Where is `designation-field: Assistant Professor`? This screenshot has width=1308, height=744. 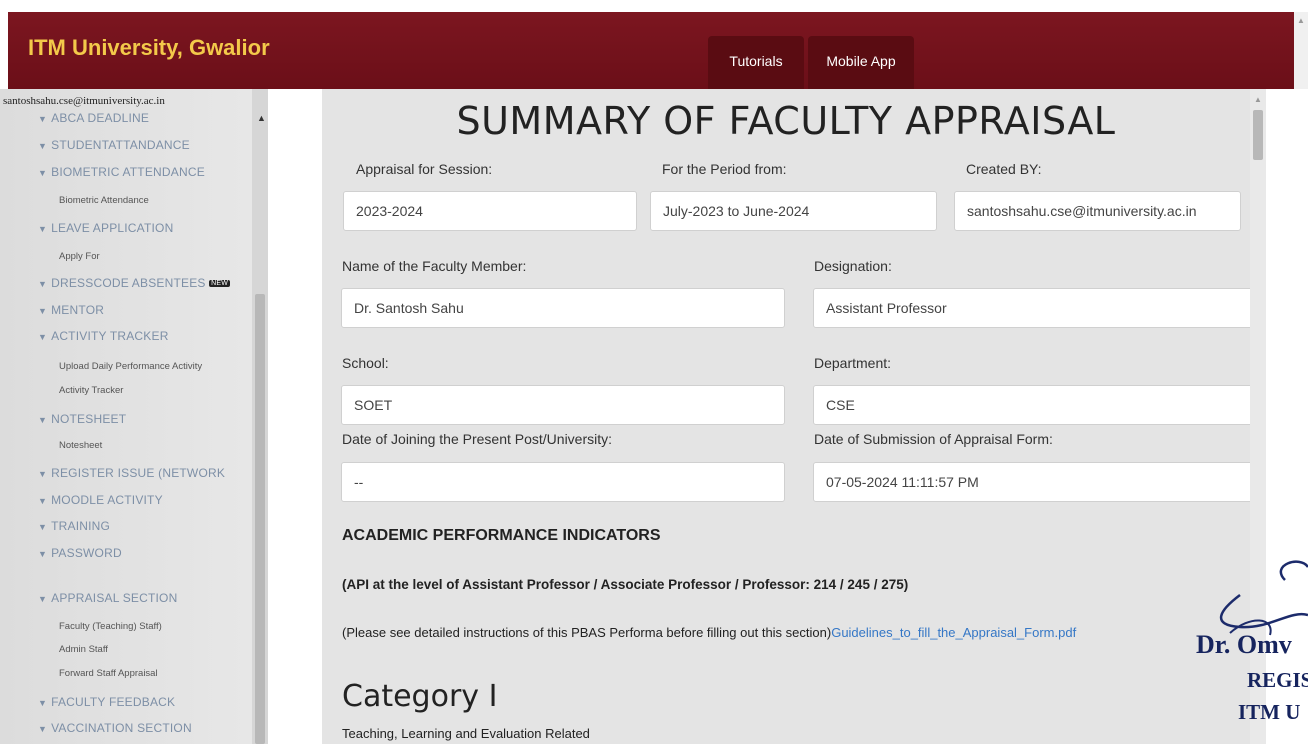
designation-field: Assistant Professor is located at coordinates (1031, 308).